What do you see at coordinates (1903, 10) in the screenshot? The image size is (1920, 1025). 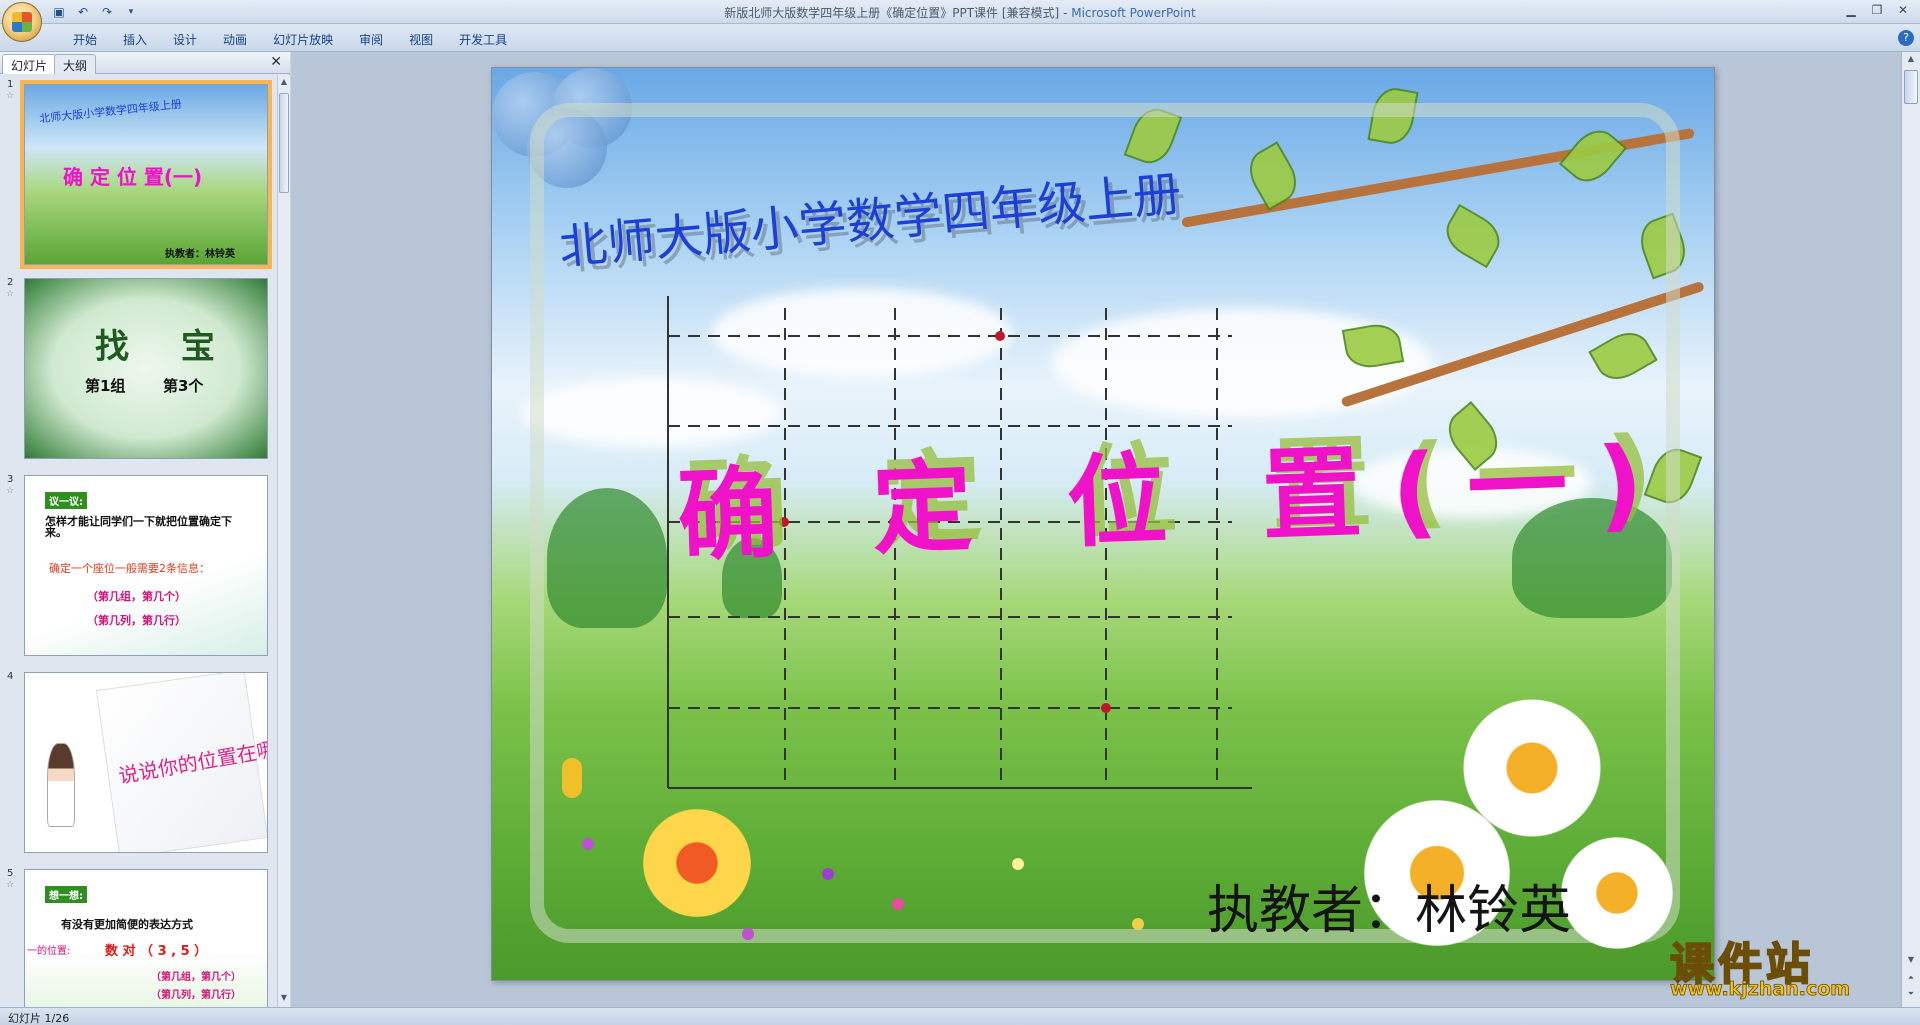 I see `close-icon: ✕` at bounding box center [1903, 10].